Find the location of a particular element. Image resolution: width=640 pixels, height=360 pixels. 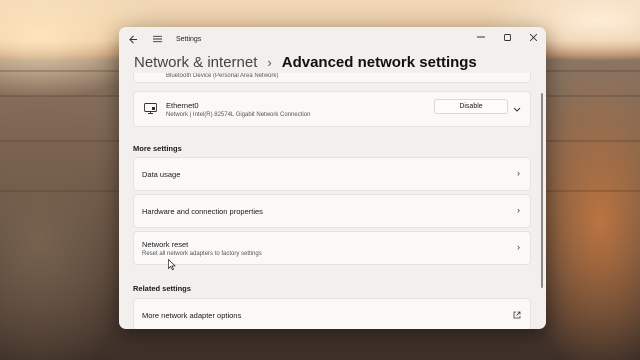

section-heading-more-settings: More settings is located at coordinates (157, 148).